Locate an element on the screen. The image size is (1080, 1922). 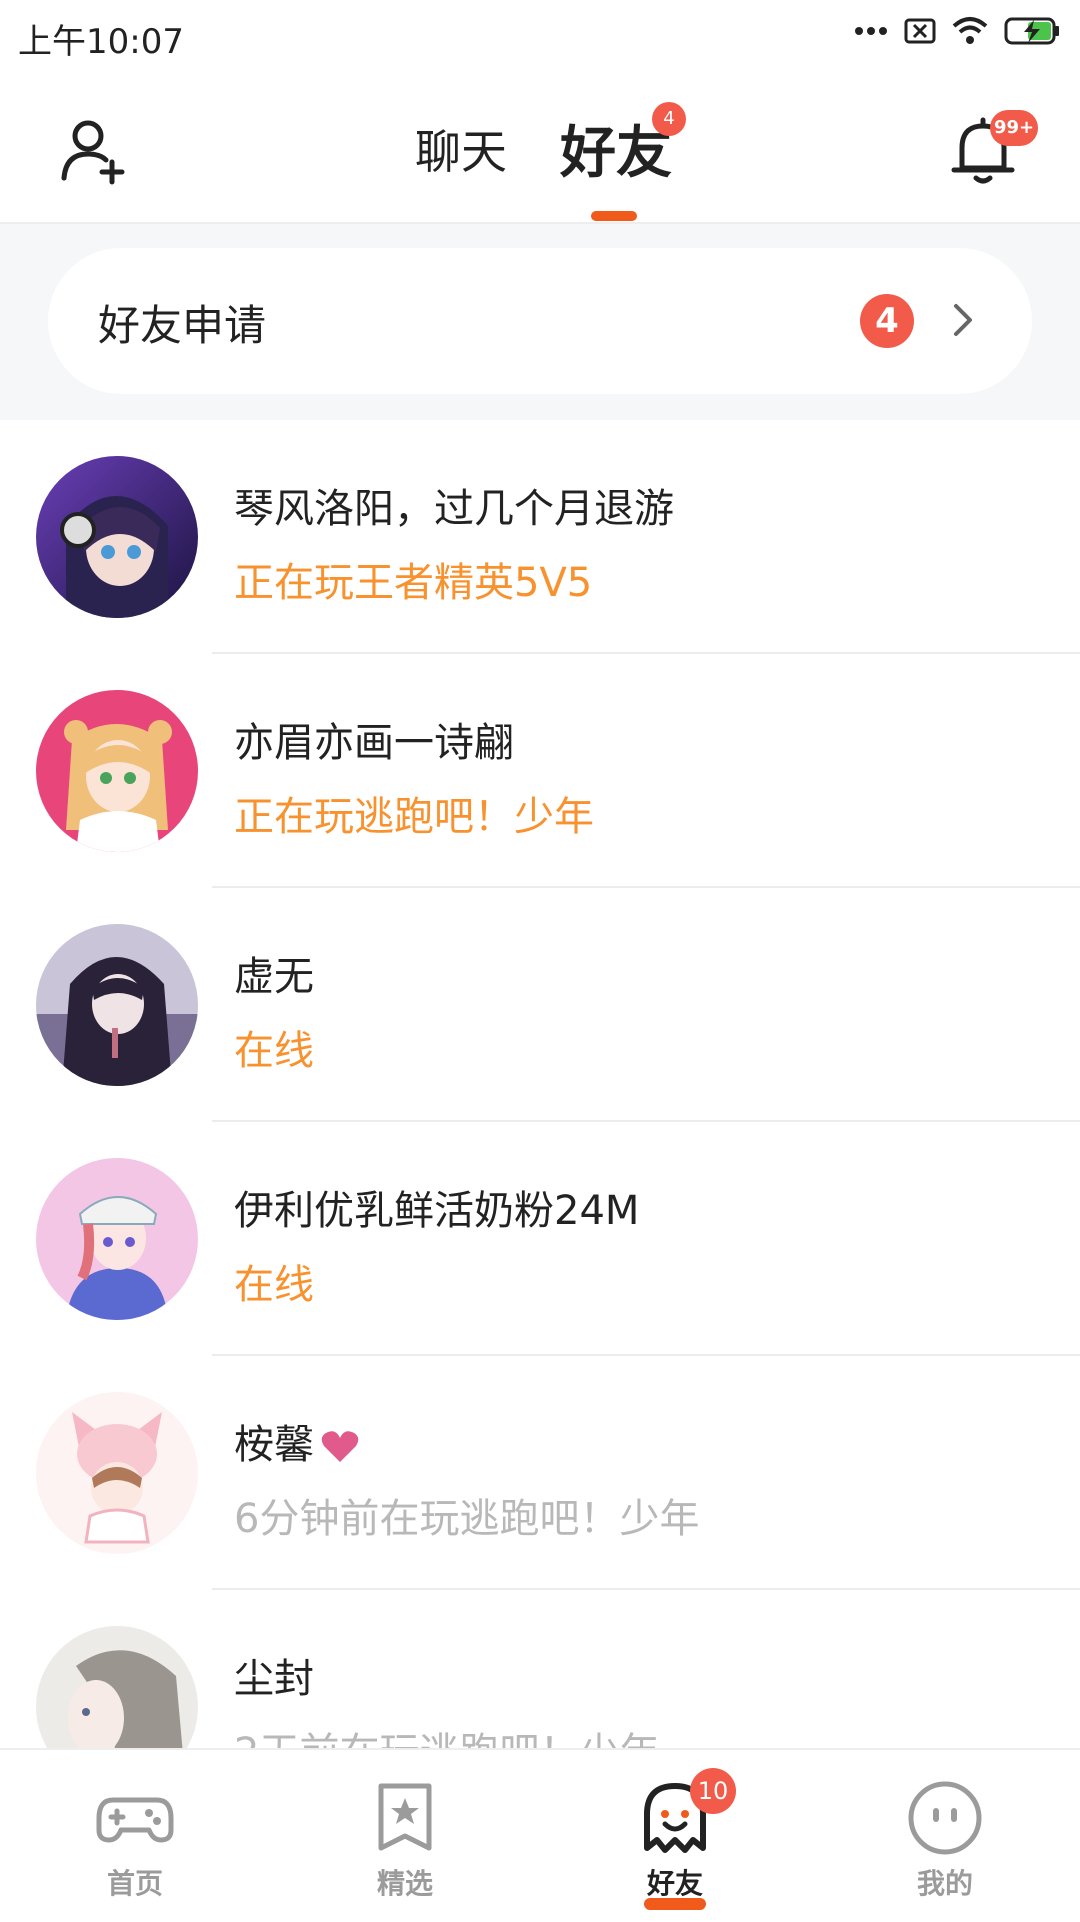
chevron-right-icon is located at coordinates (963, 320).